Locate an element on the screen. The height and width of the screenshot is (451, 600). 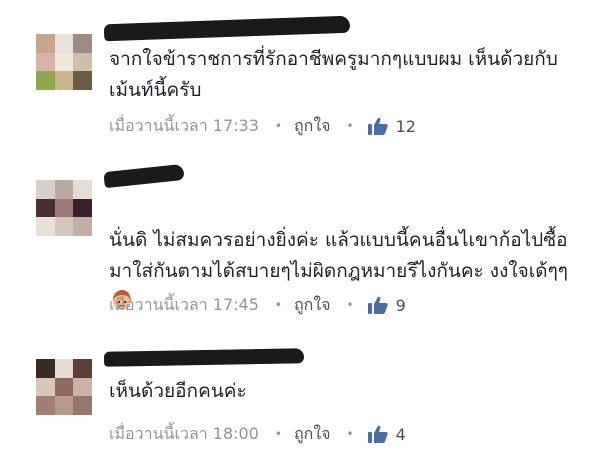
like-count: 9 is located at coordinates (401, 305).